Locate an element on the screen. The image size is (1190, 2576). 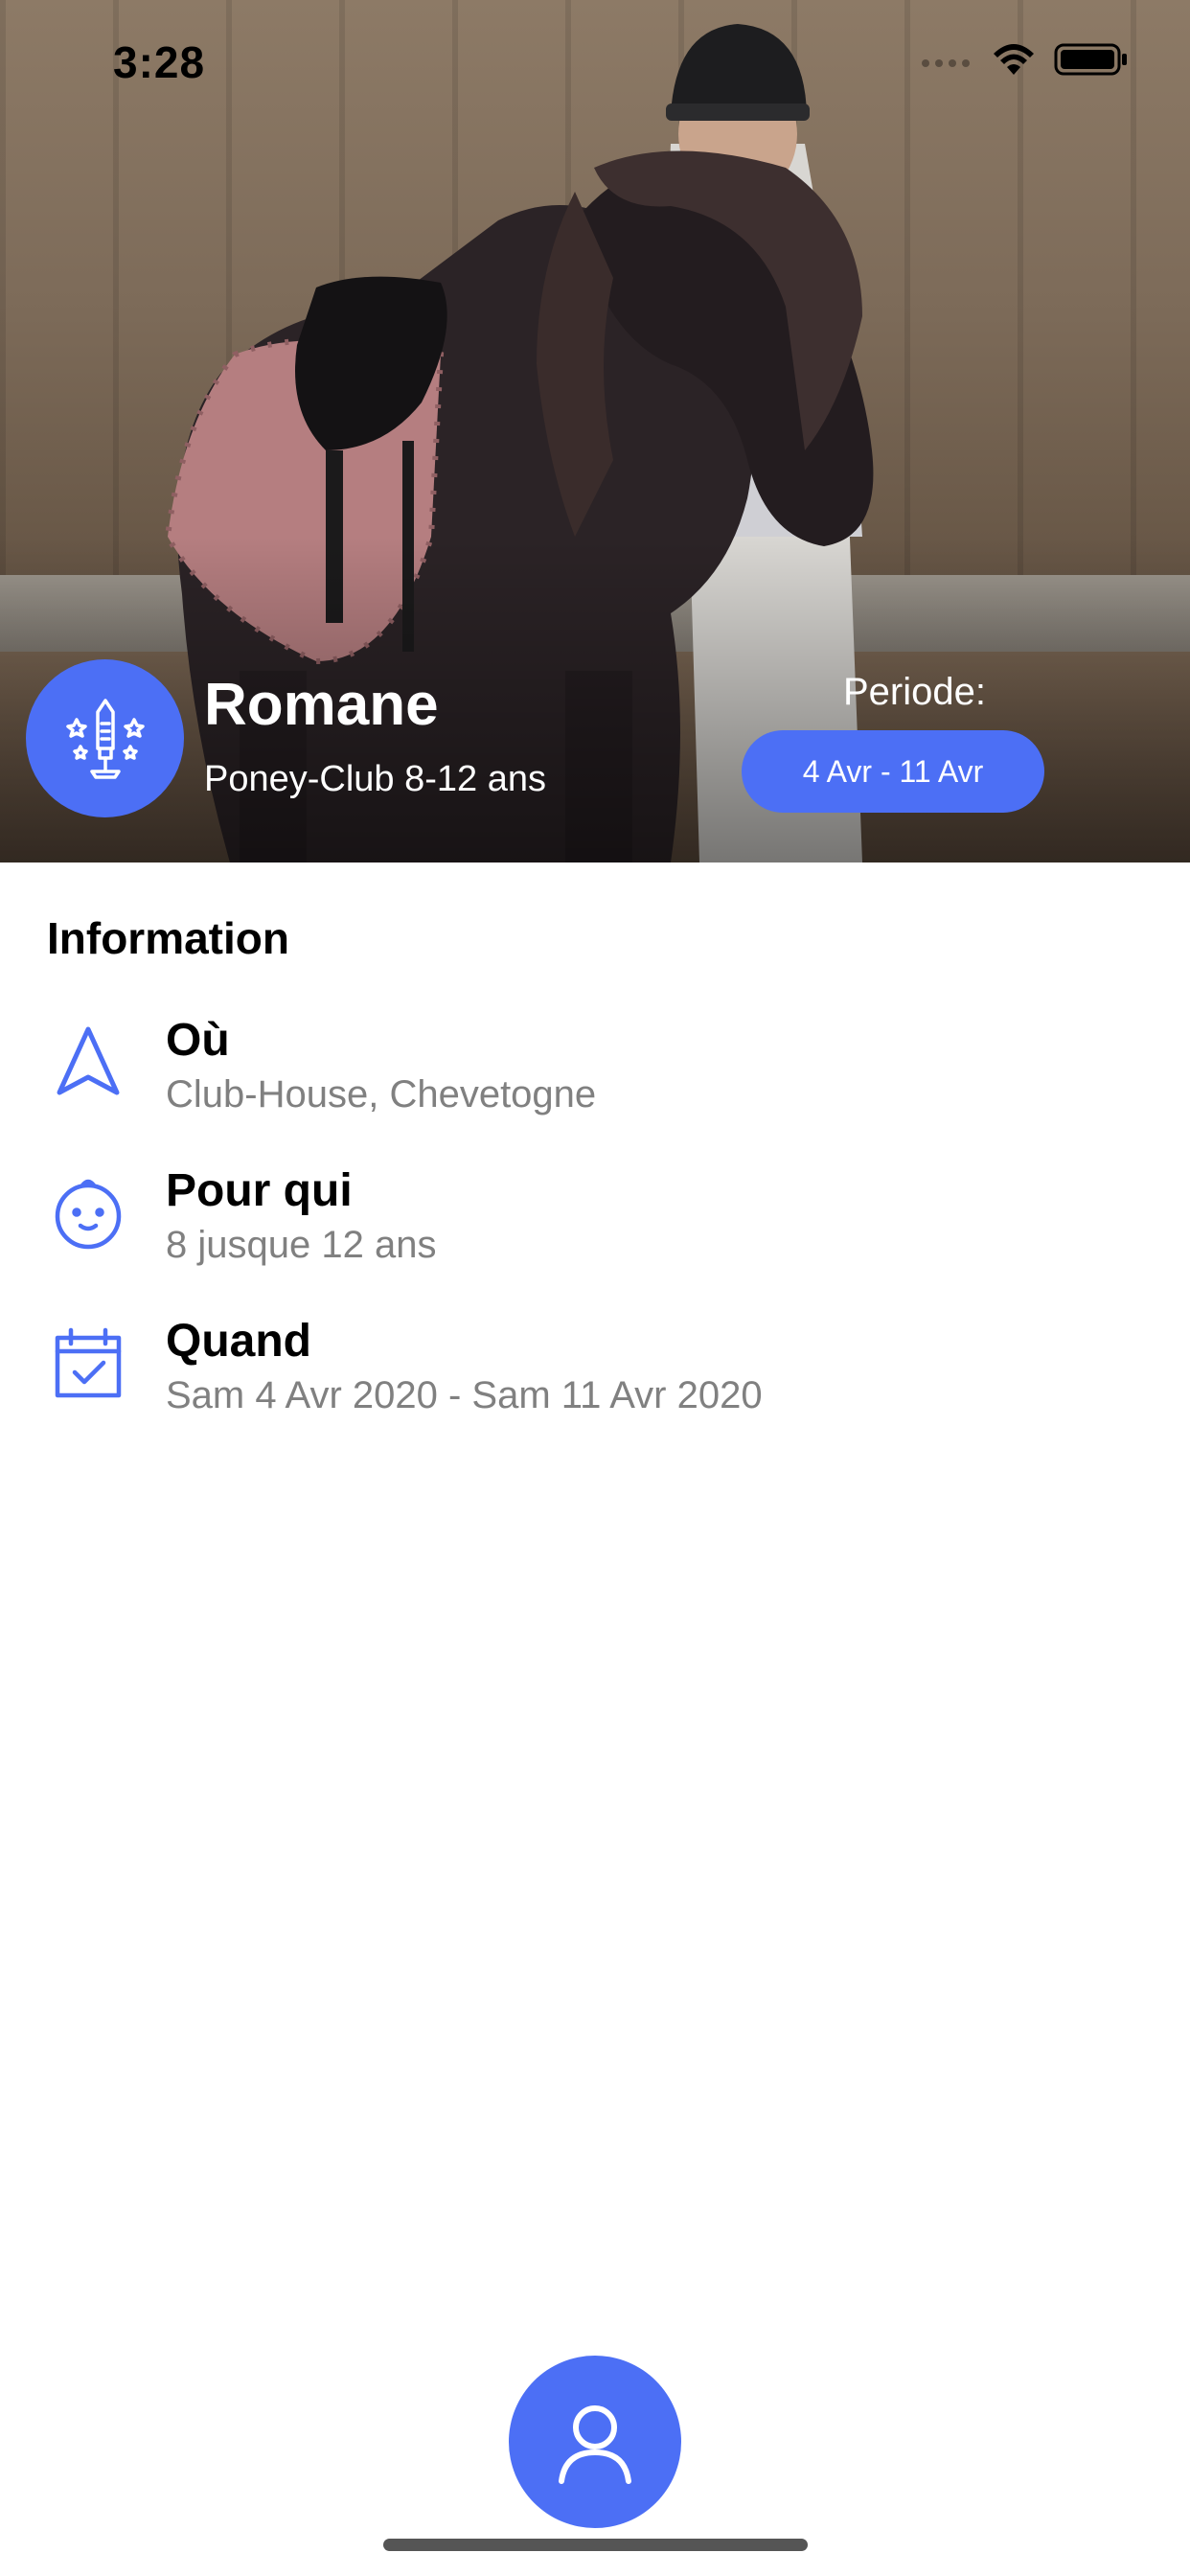
calendar-check-icon is located at coordinates (89, 1362).